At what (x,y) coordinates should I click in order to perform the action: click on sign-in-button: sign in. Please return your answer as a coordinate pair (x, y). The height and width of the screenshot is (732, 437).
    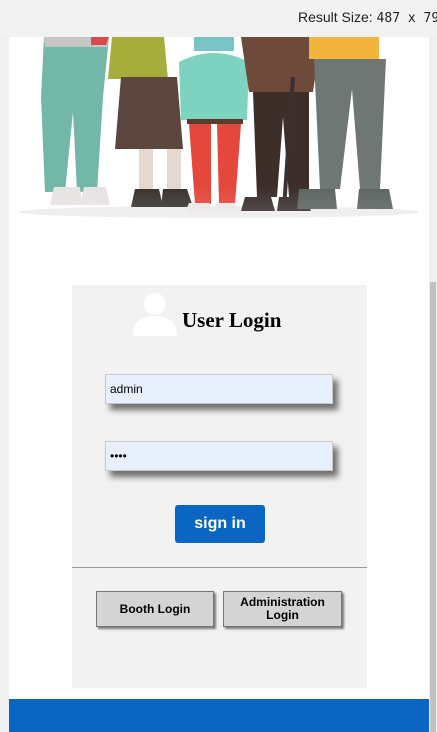
    Looking at the image, I should click on (220, 524).